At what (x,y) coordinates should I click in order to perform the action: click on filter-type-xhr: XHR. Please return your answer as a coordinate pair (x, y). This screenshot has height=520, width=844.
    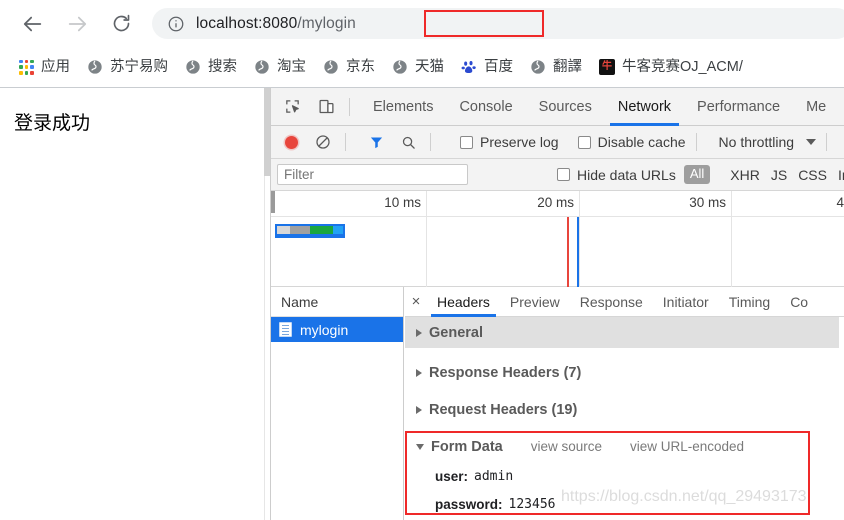
    Looking at the image, I should click on (745, 175).